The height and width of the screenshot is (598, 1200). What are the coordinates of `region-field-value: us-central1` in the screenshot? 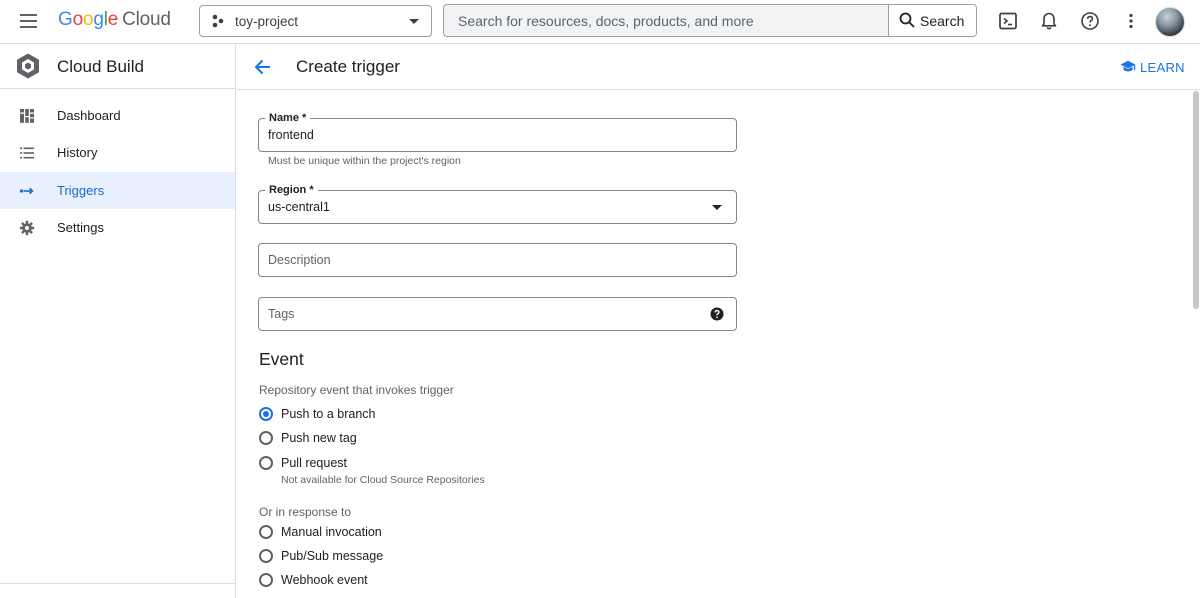 It's located at (299, 207).